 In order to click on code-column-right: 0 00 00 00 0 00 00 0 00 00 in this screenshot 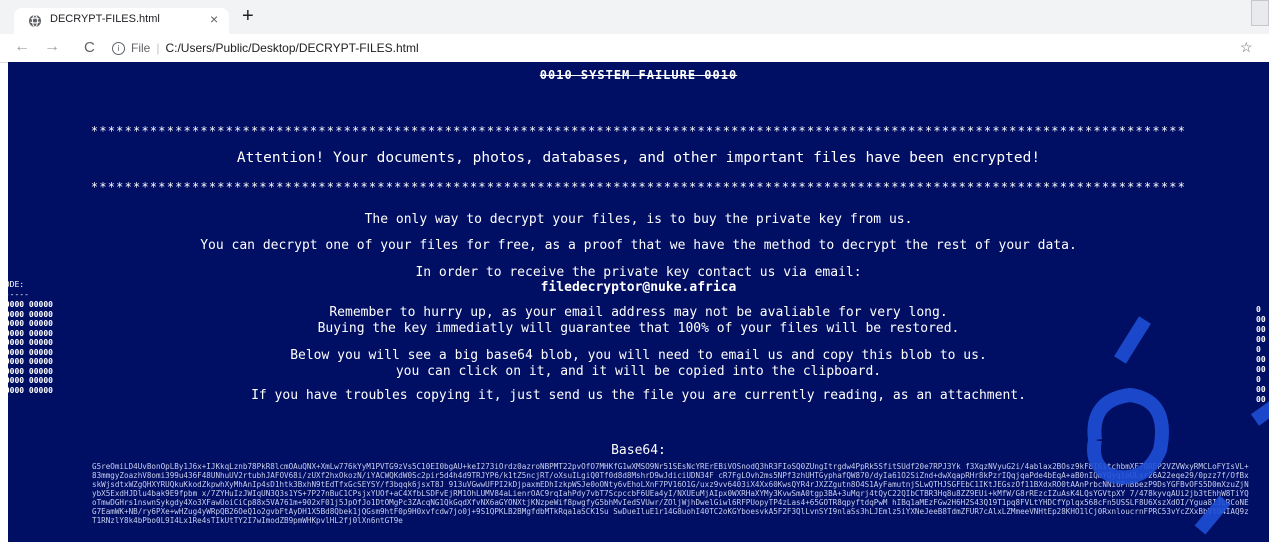, I will do `click(1262, 355)`.